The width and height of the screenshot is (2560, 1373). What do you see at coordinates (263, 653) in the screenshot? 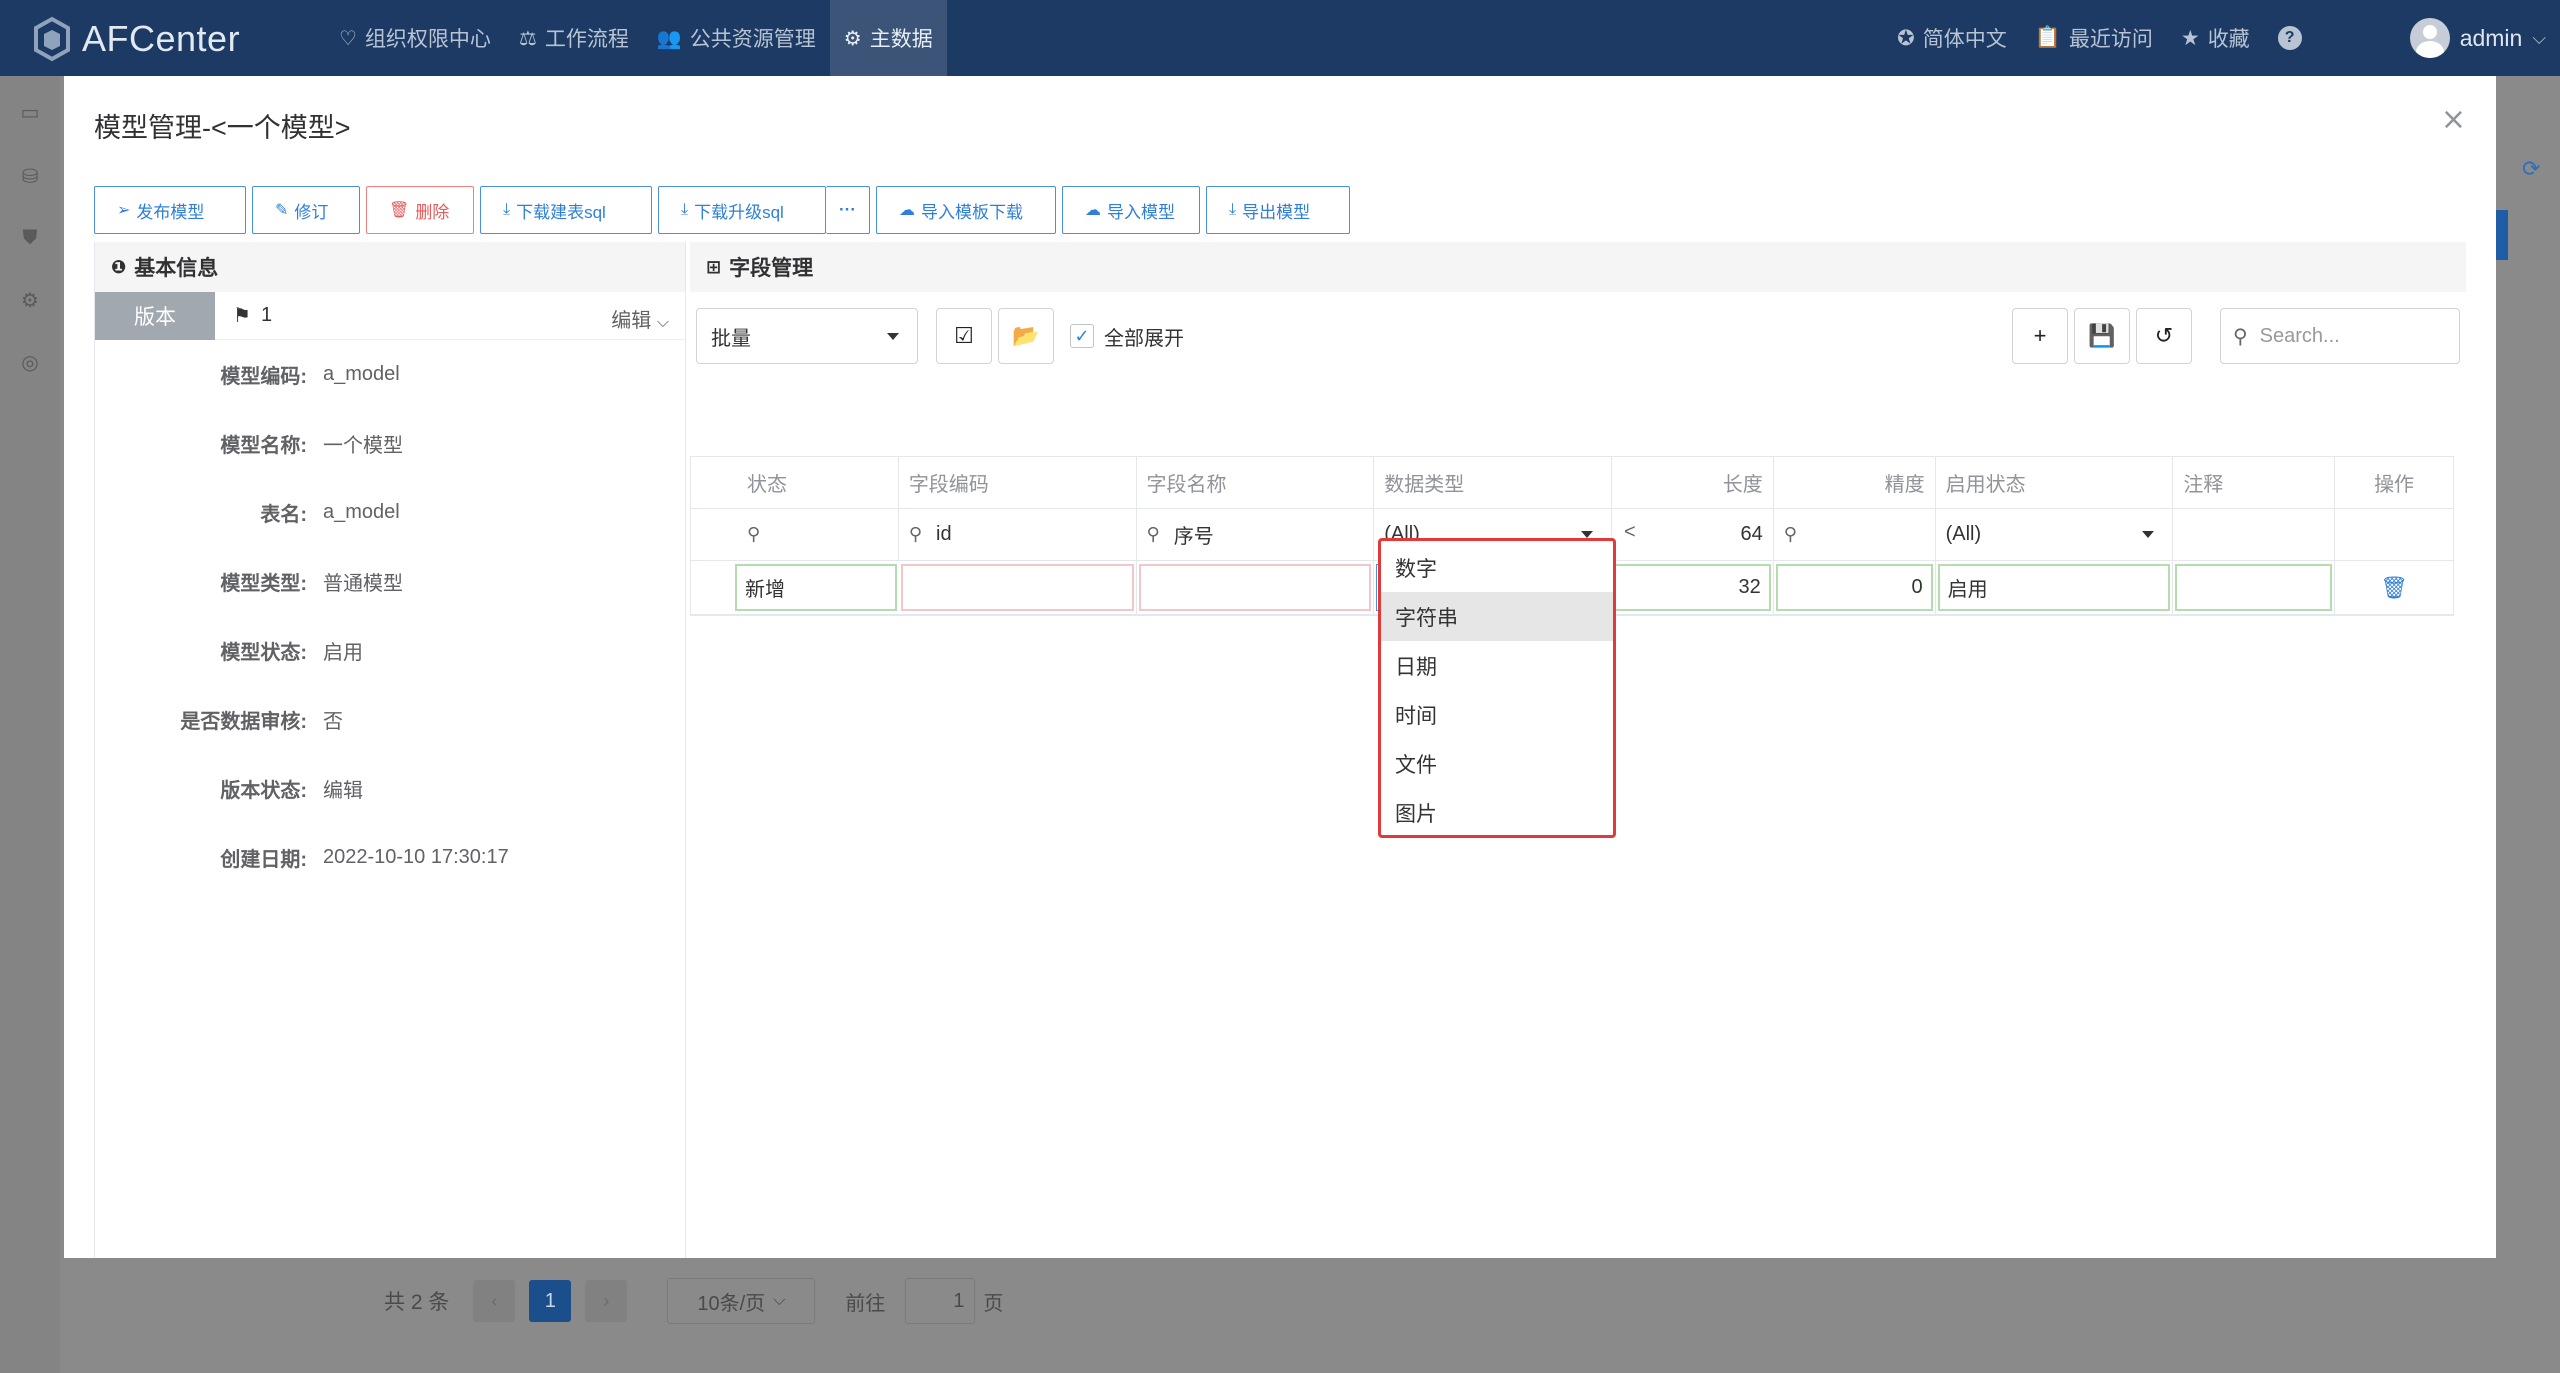
I see `info-label: 模型状态:` at bounding box center [263, 653].